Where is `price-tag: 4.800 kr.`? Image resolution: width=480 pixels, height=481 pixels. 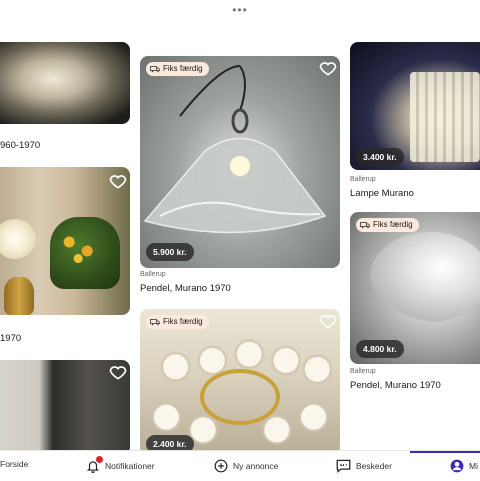
price-tag: 4.800 kr. is located at coordinates (380, 349).